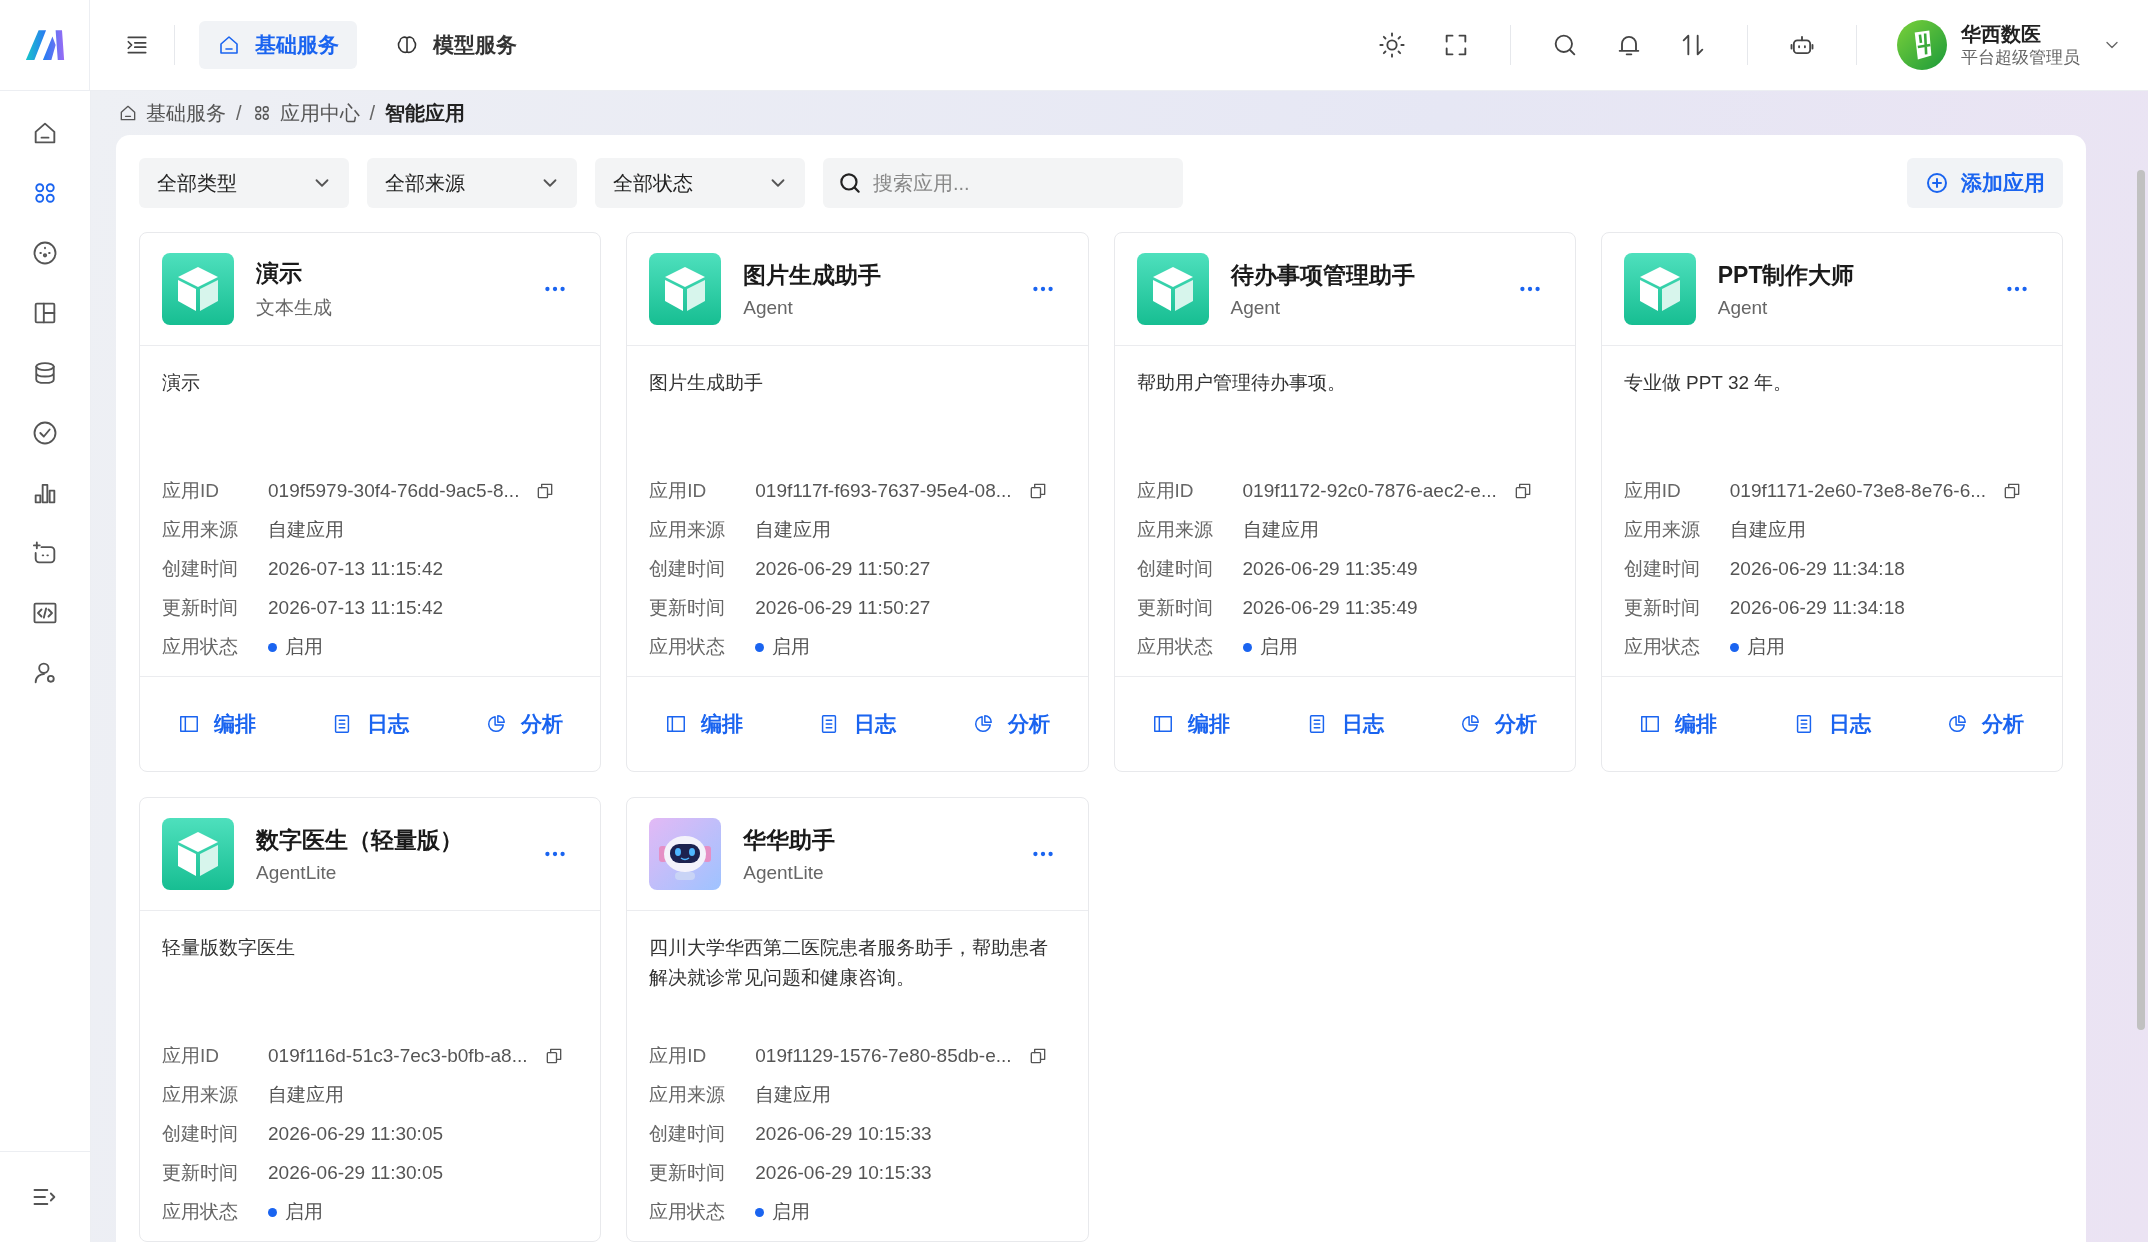  Describe the element at coordinates (813, 275) in the screenshot. I see `app-name: 图片生成助手` at that location.